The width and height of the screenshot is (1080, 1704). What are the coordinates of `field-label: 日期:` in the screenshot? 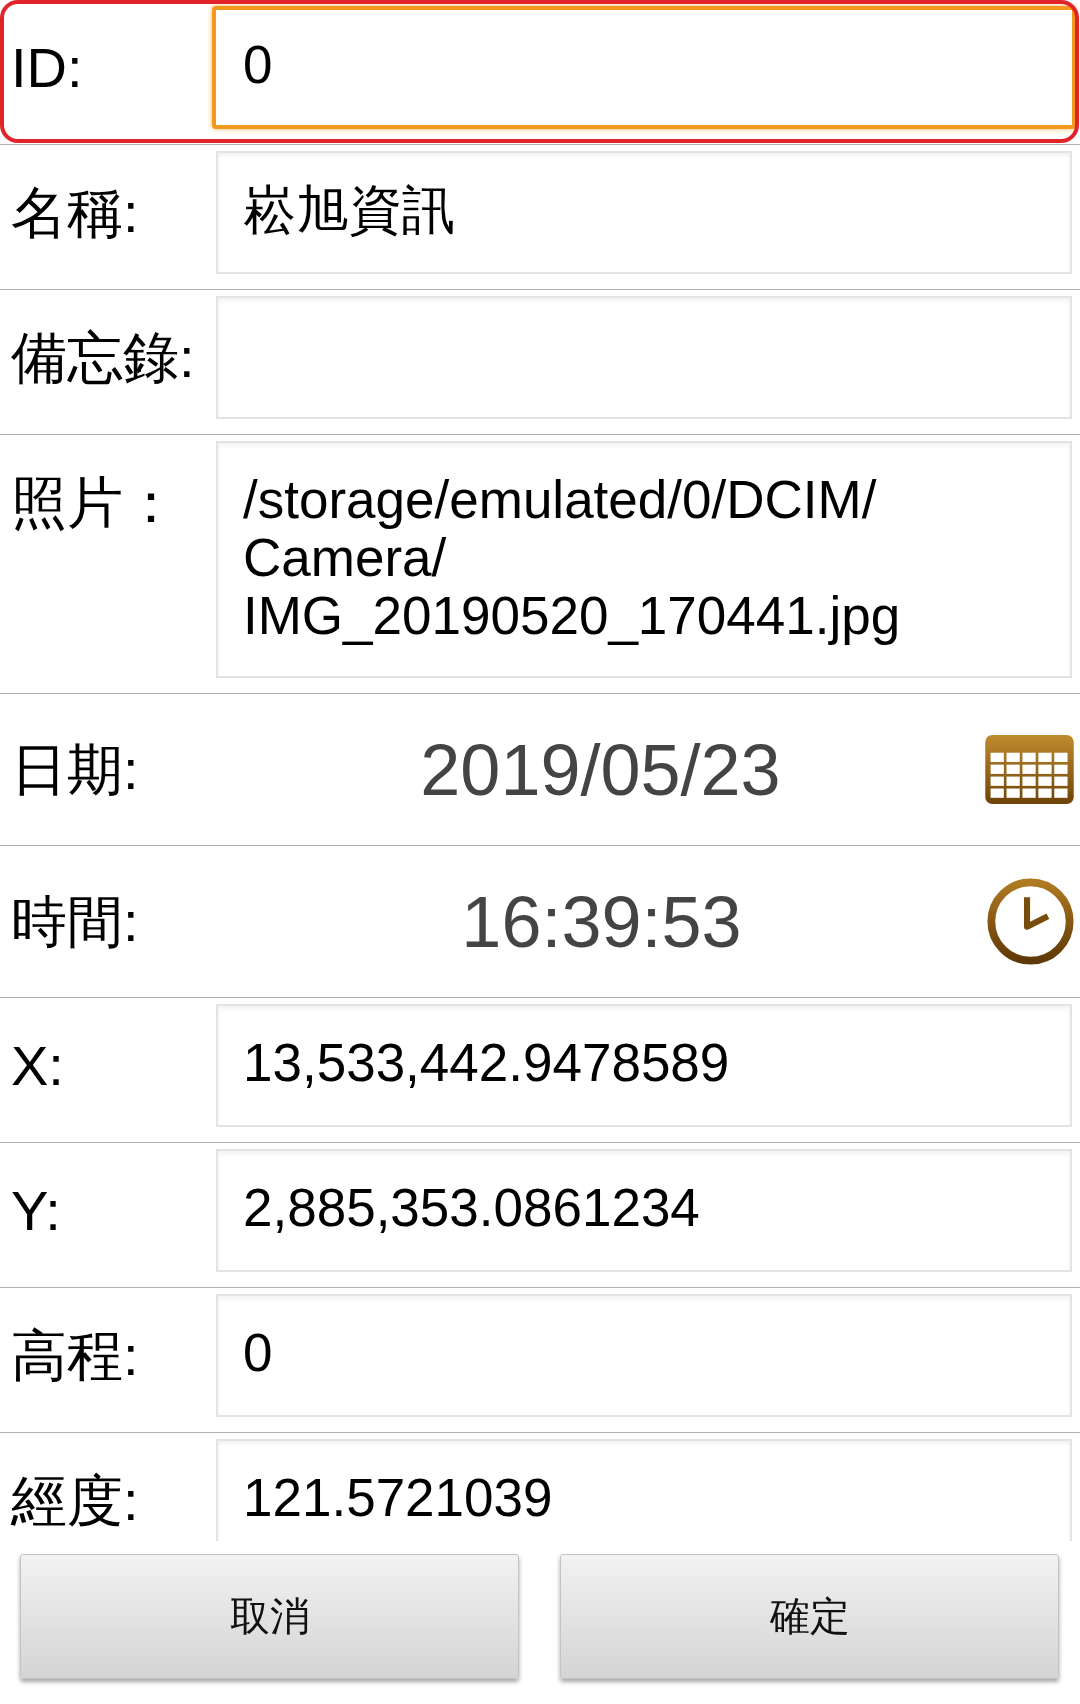 It's located at (75, 769).